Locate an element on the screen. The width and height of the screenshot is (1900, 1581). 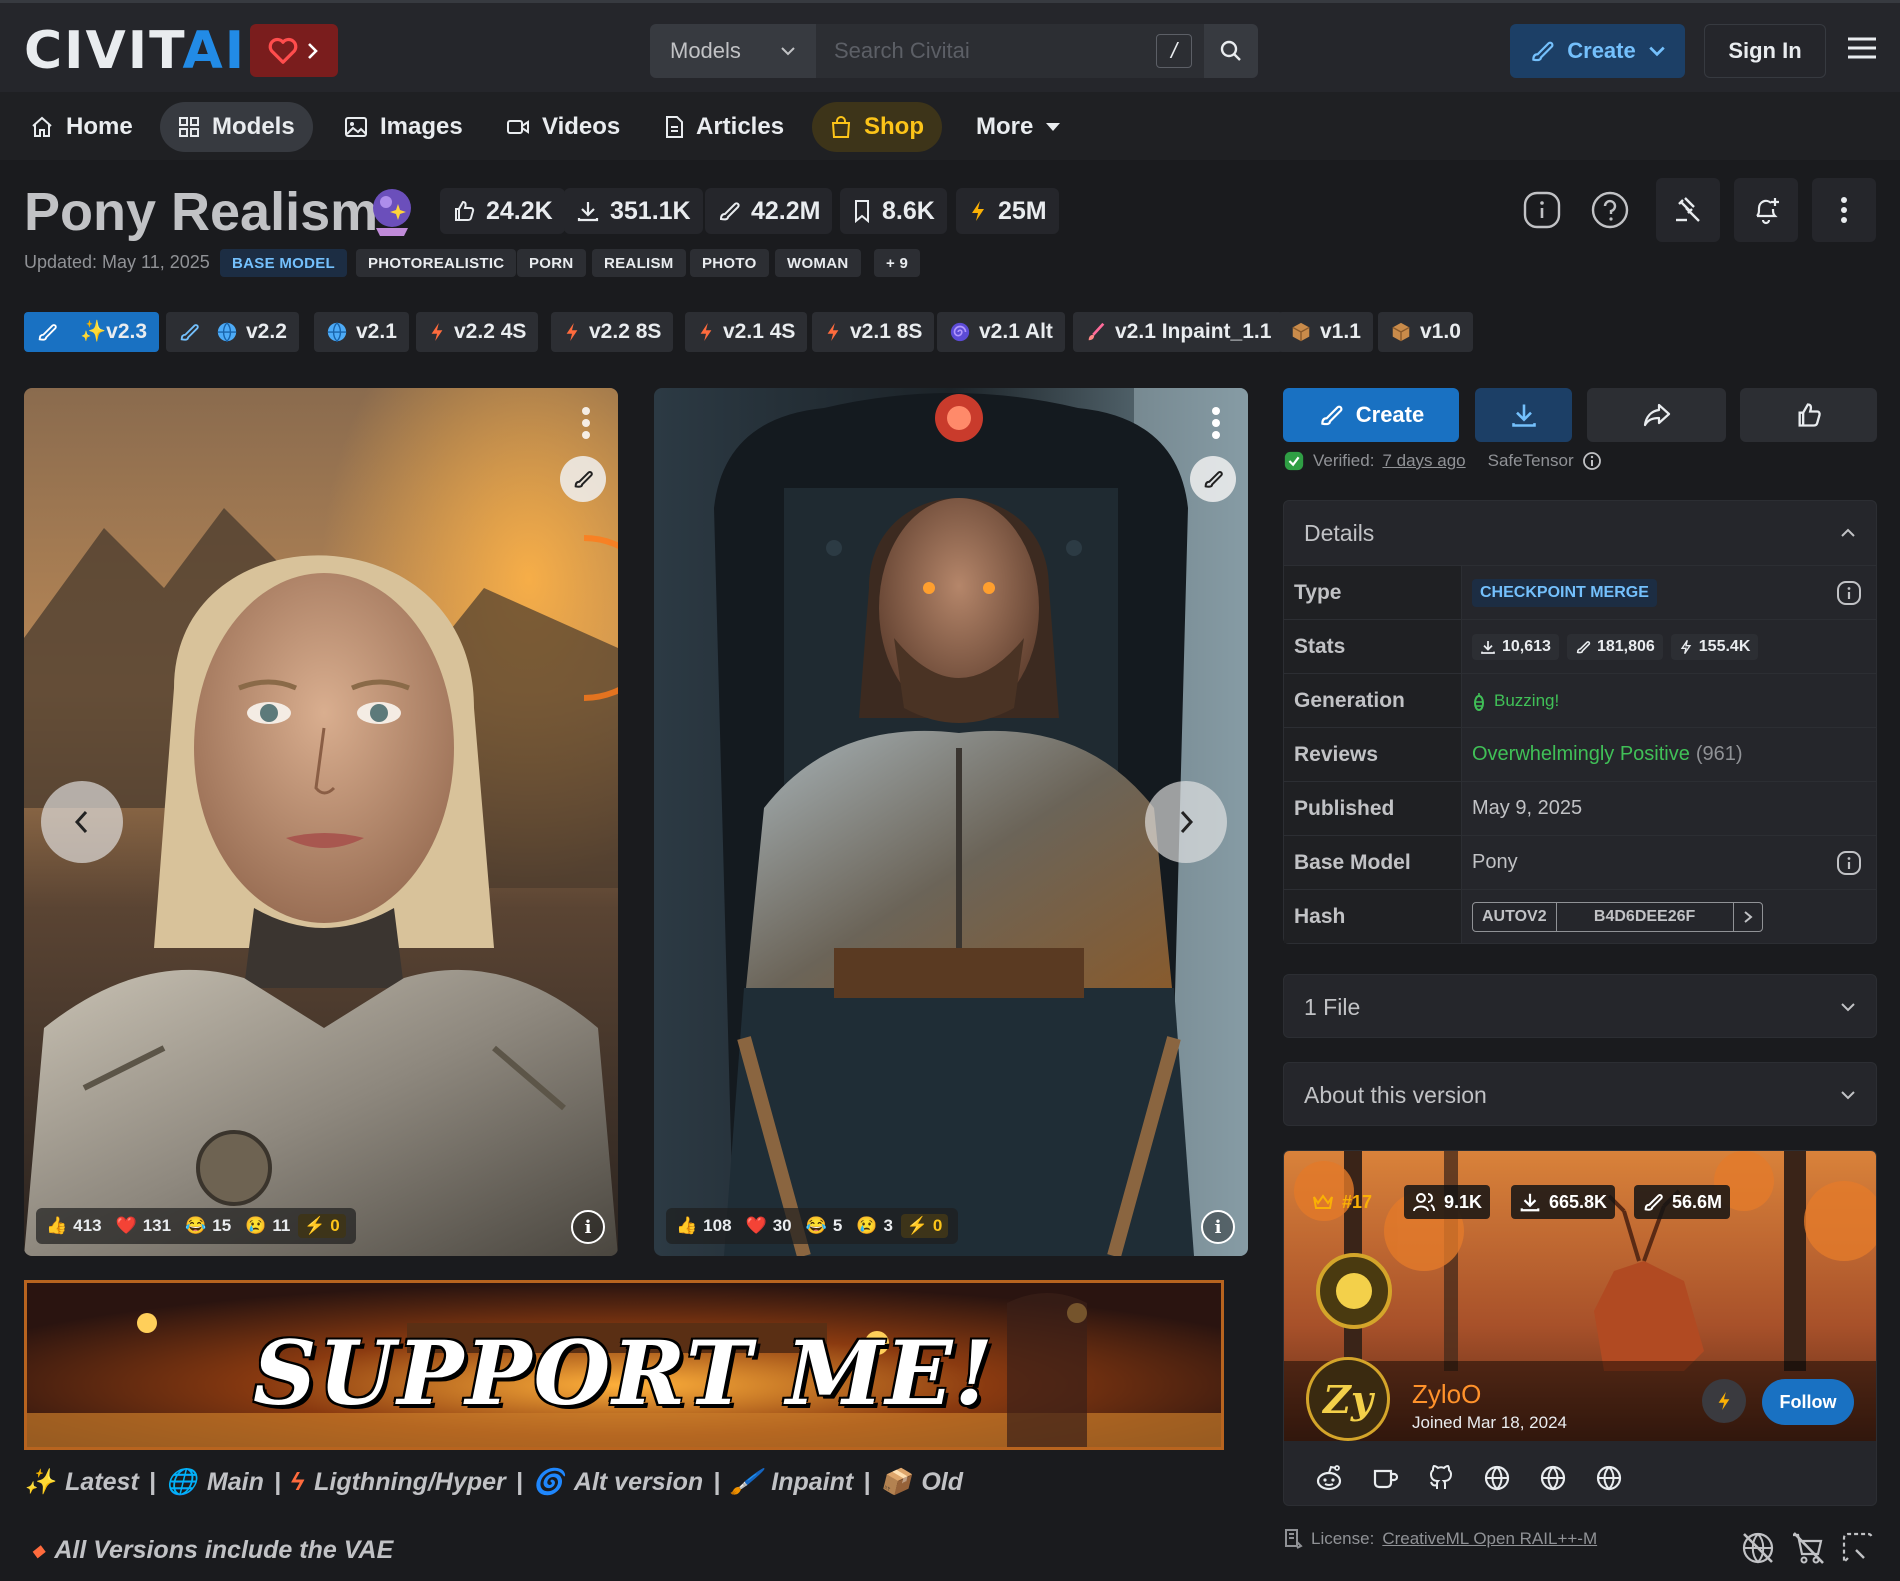
nav-home: Home is located at coordinates (81, 127).